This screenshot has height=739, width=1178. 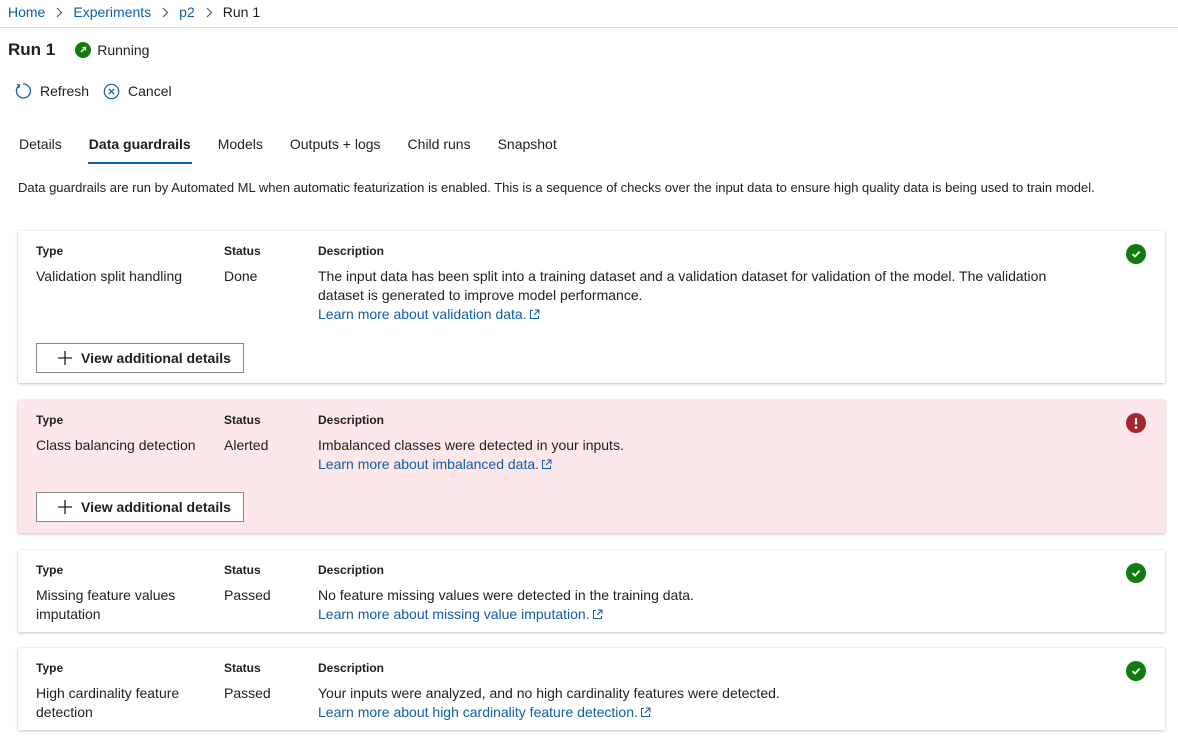 I want to click on learn-more-link: Learn more about imbalanced data., so click(x=435, y=464).